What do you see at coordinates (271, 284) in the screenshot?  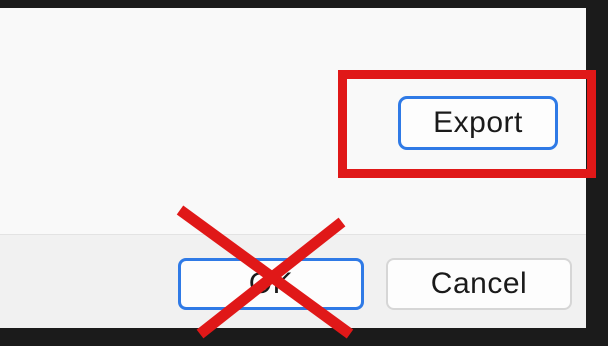 I see `ok-button: OK` at bounding box center [271, 284].